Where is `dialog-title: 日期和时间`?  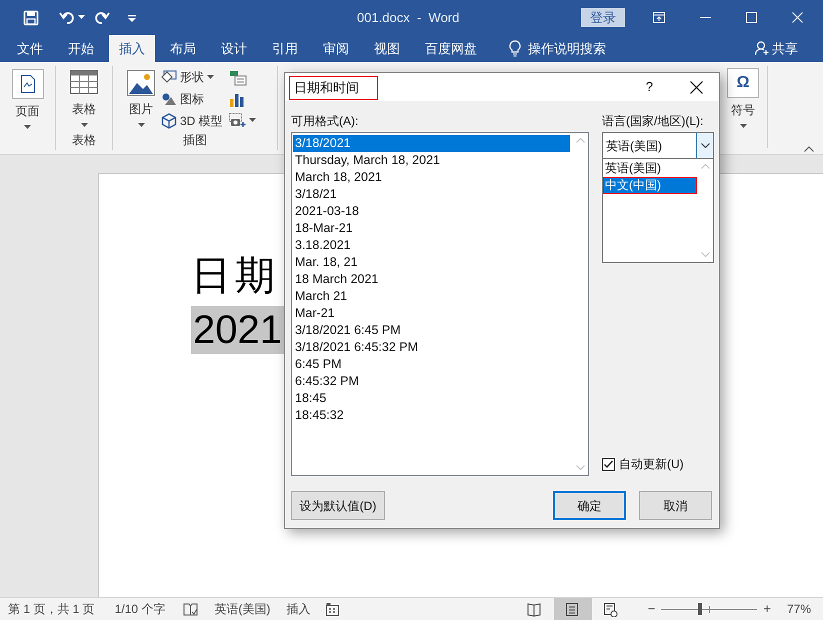 dialog-title: 日期和时间 is located at coordinates (333, 88).